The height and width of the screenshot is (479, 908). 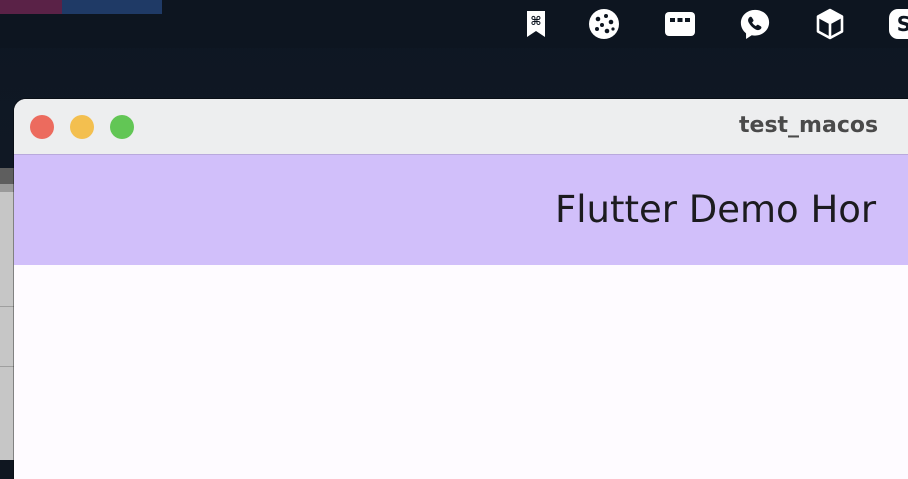 What do you see at coordinates (7, 188) in the screenshot?
I see `background-window-toolbar` at bounding box center [7, 188].